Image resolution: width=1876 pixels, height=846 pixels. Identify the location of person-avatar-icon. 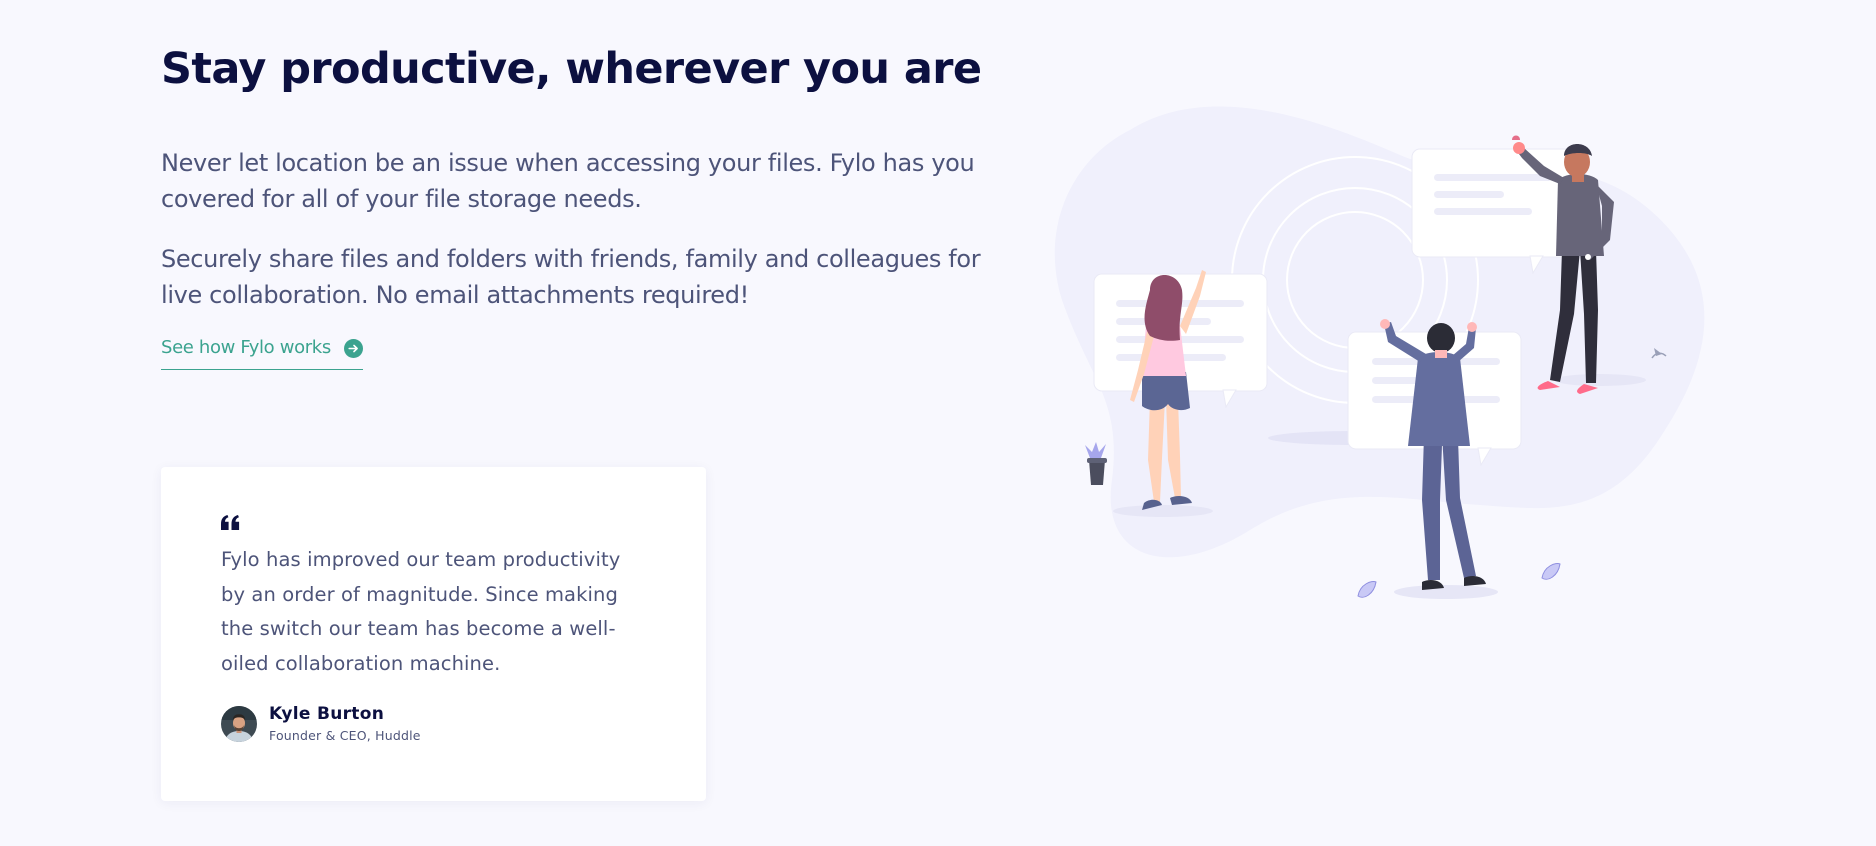
(239, 723).